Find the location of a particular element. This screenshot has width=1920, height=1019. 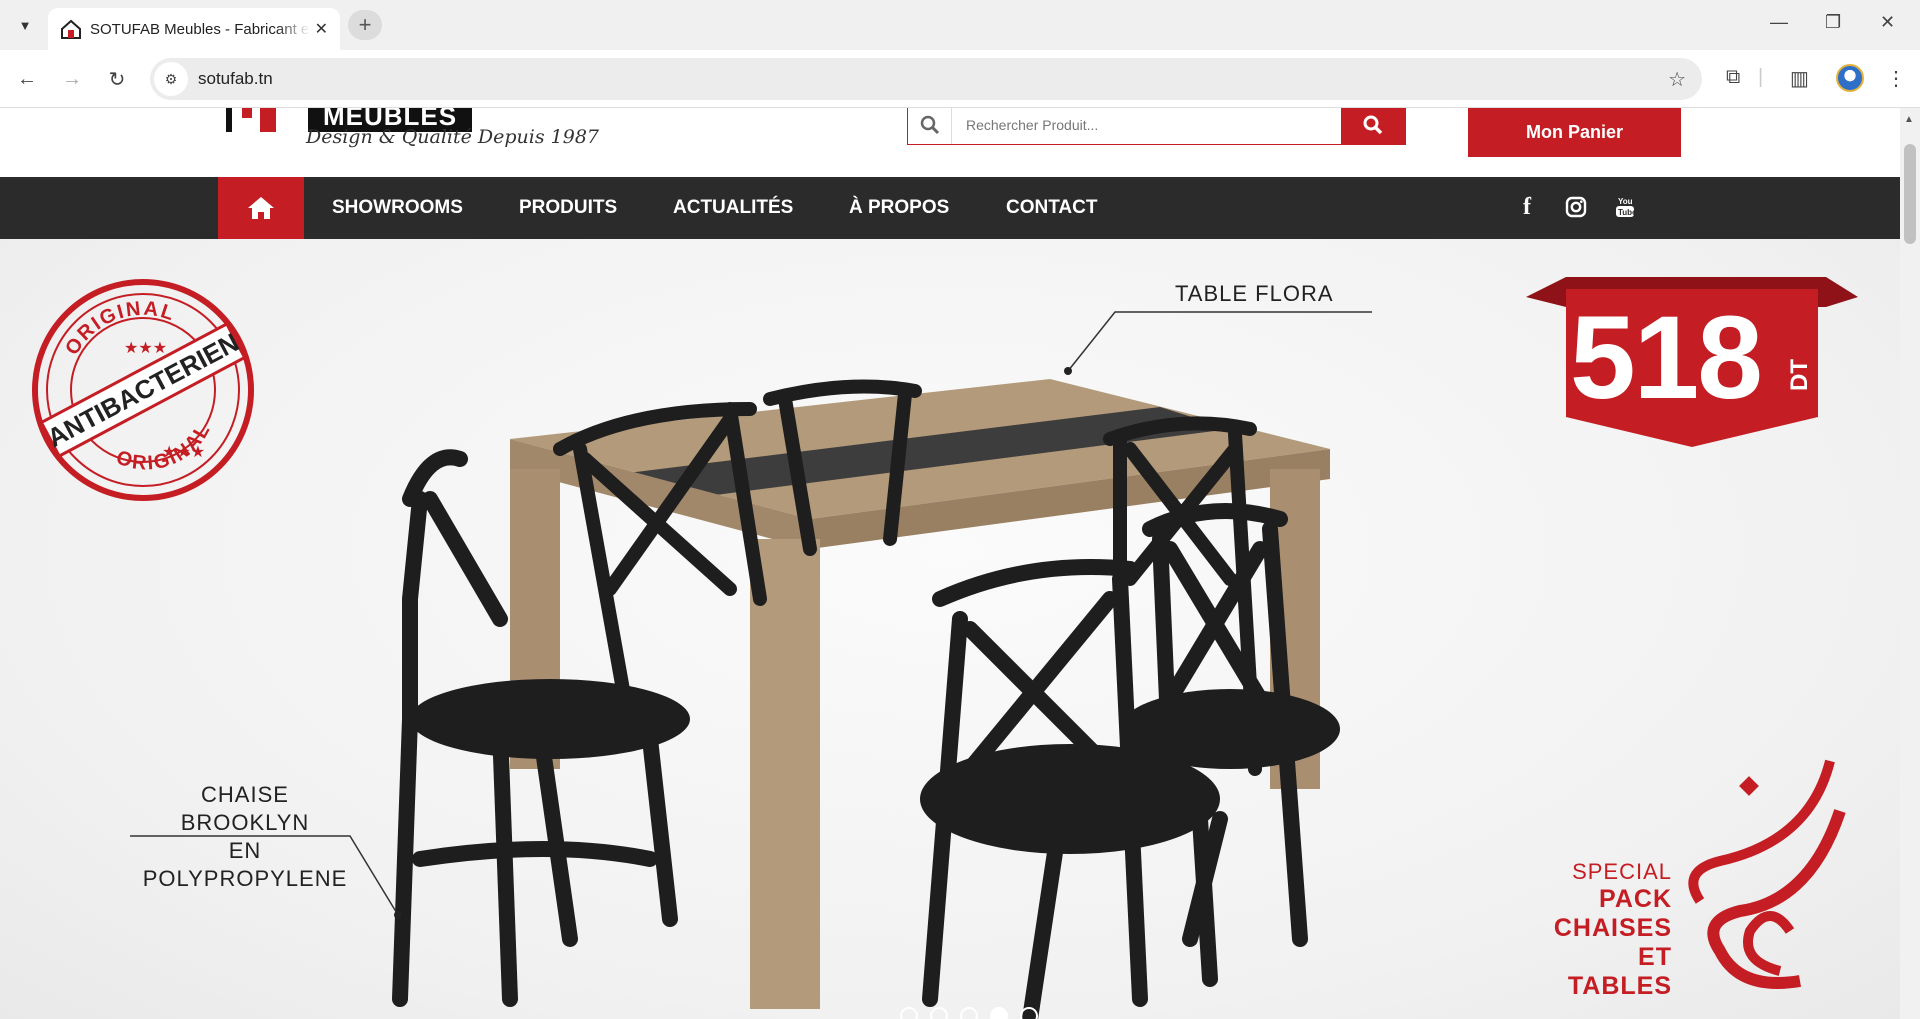

house-favicon-icon is located at coordinates (71, 29).